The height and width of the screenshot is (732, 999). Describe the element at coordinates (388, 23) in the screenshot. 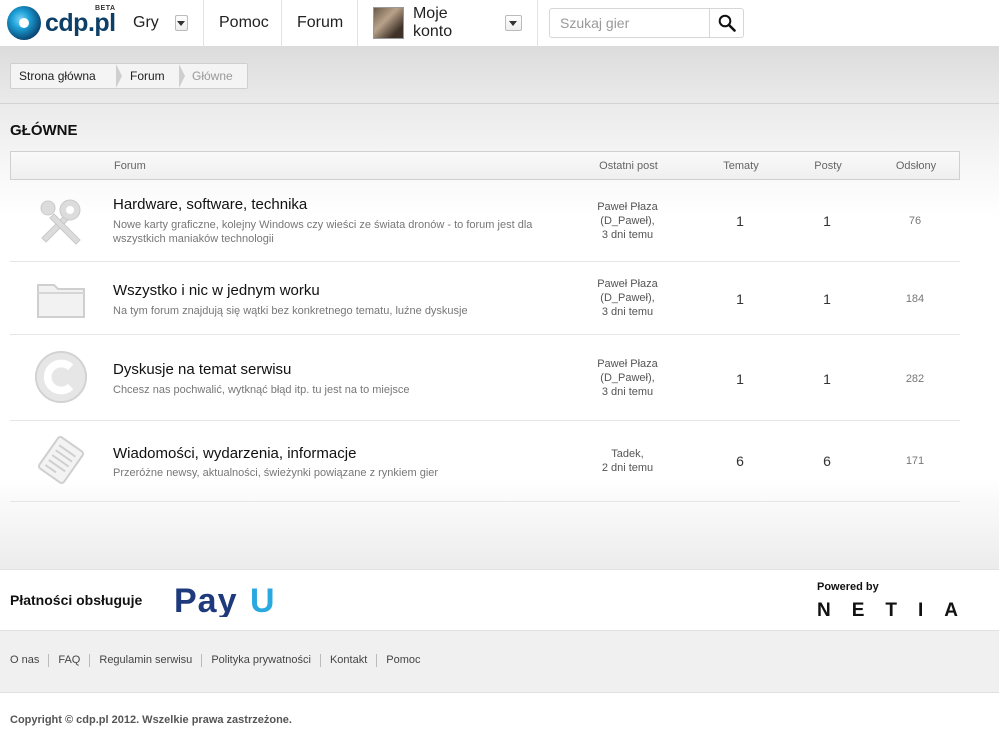

I see `avatar` at that location.